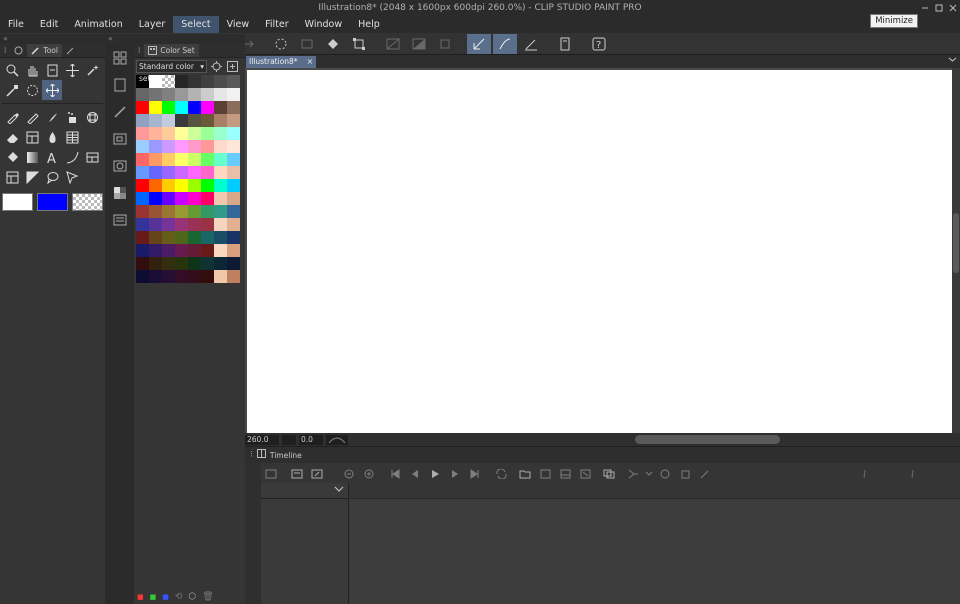 Image resolution: width=960 pixels, height=604 pixels. What do you see at coordinates (5, 38) in the screenshot?
I see `chevron-left-icon: «` at bounding box center [5, 38].